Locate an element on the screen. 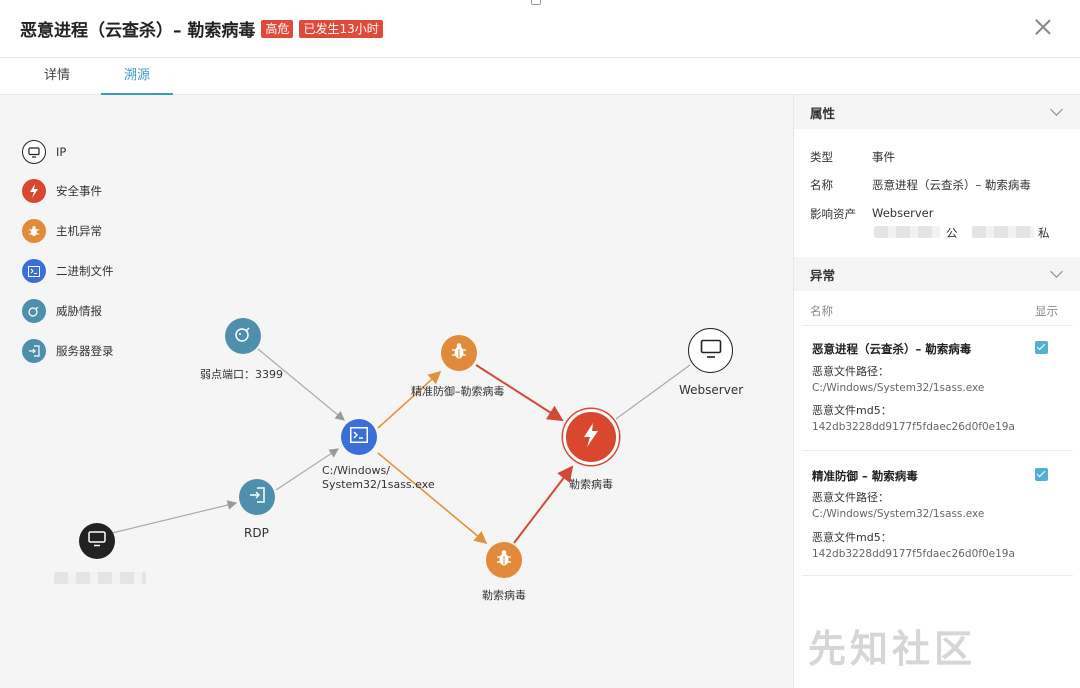  legend-label: IP is located at coordinates (61, 152).